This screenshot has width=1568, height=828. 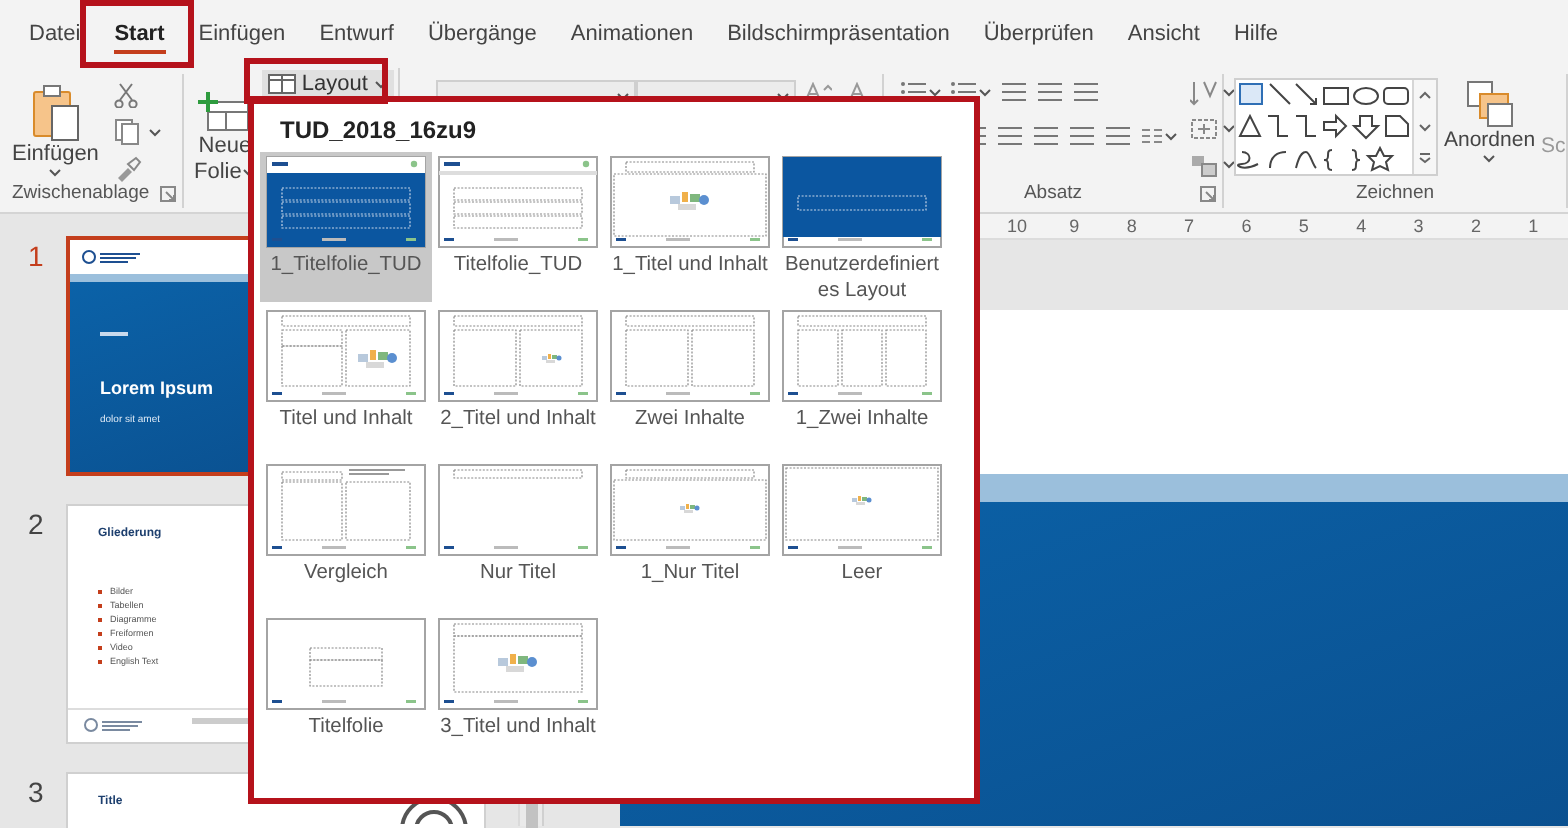 I want to click on arrange-icon, so click(x=1489, y=104).